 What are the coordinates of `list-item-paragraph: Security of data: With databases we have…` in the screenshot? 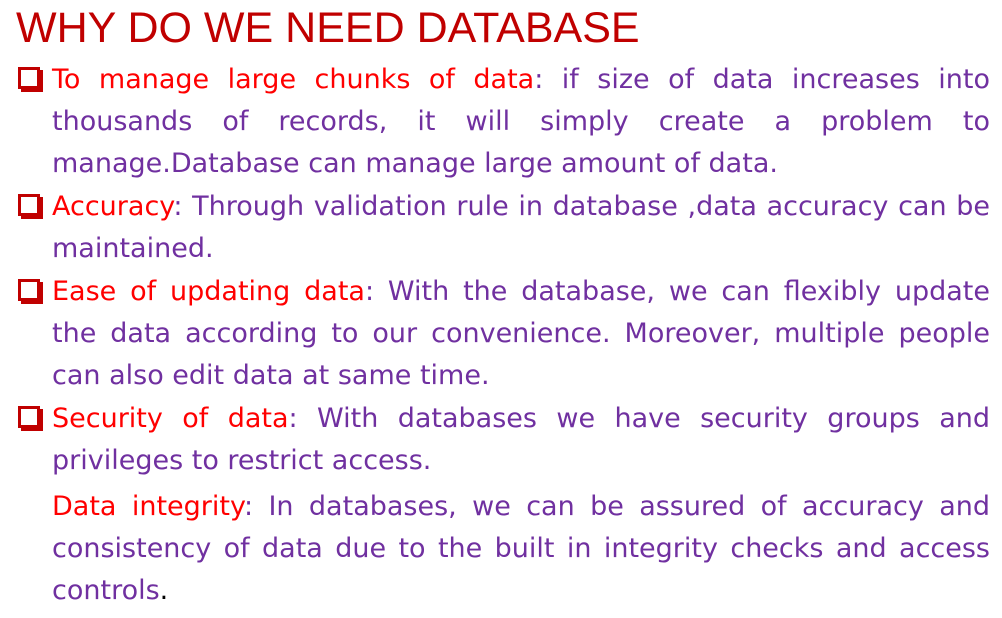 It's located at (521, 440).